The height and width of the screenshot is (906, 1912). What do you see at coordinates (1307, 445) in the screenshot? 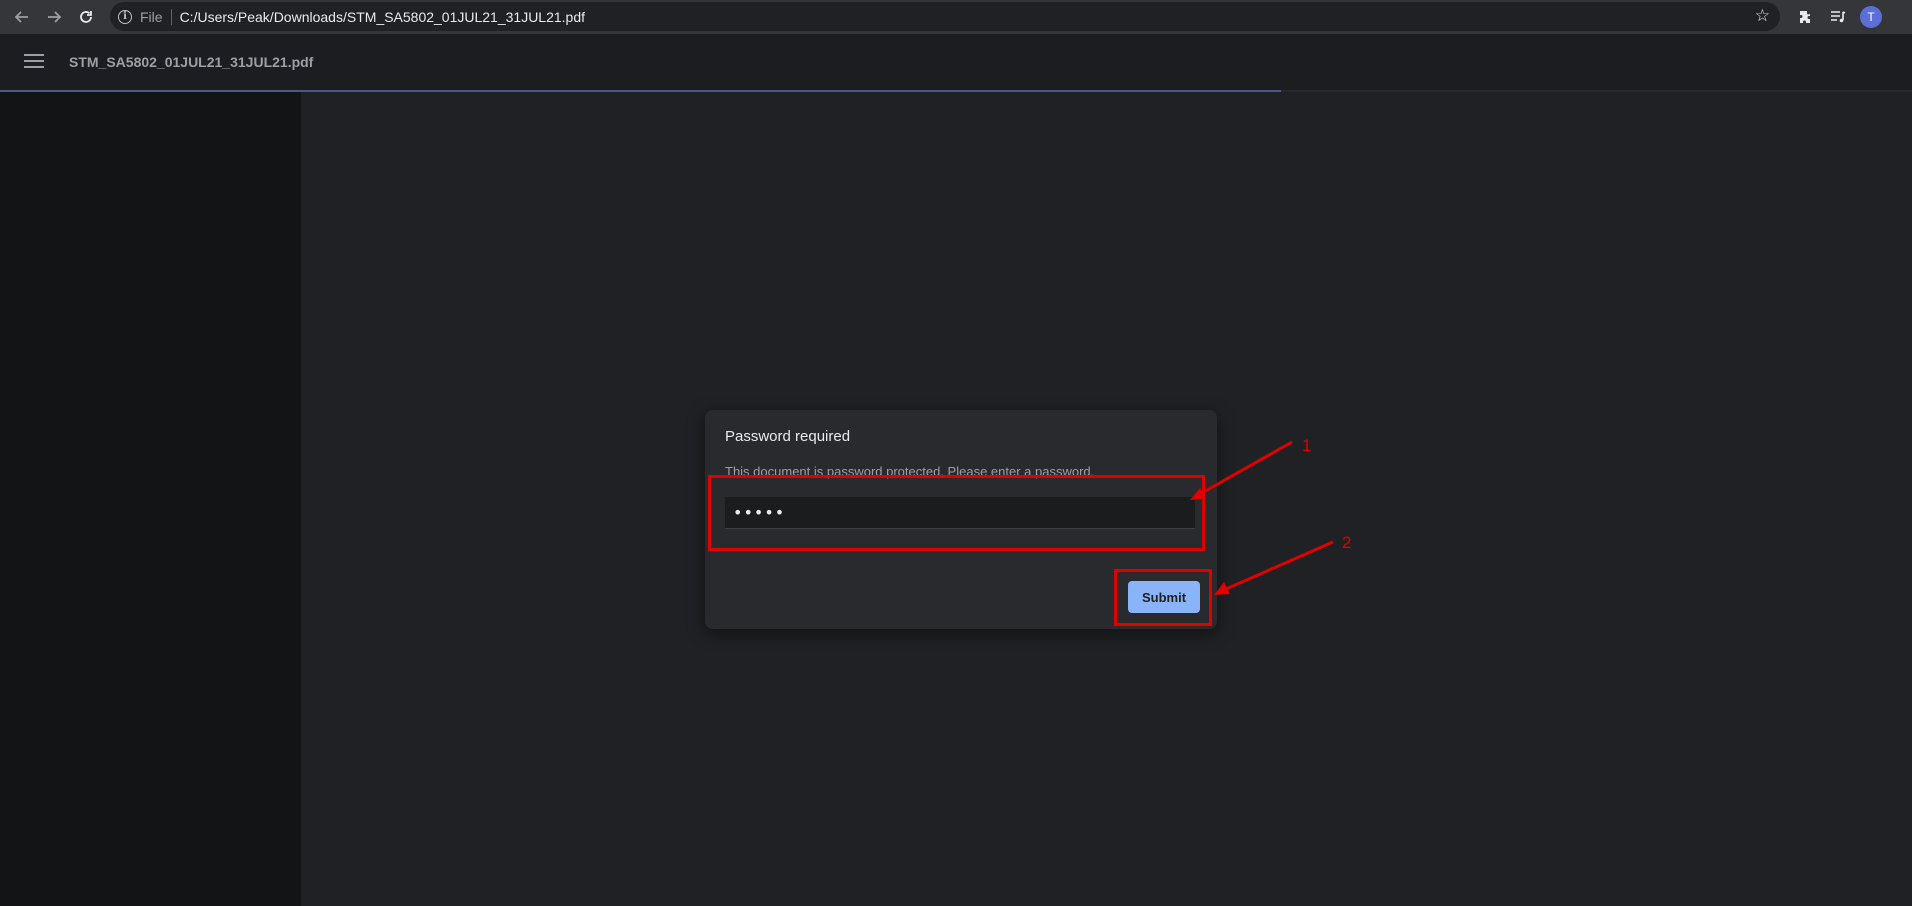
I see `annotation-label-1: 1` at bounding box center [1307, 445].